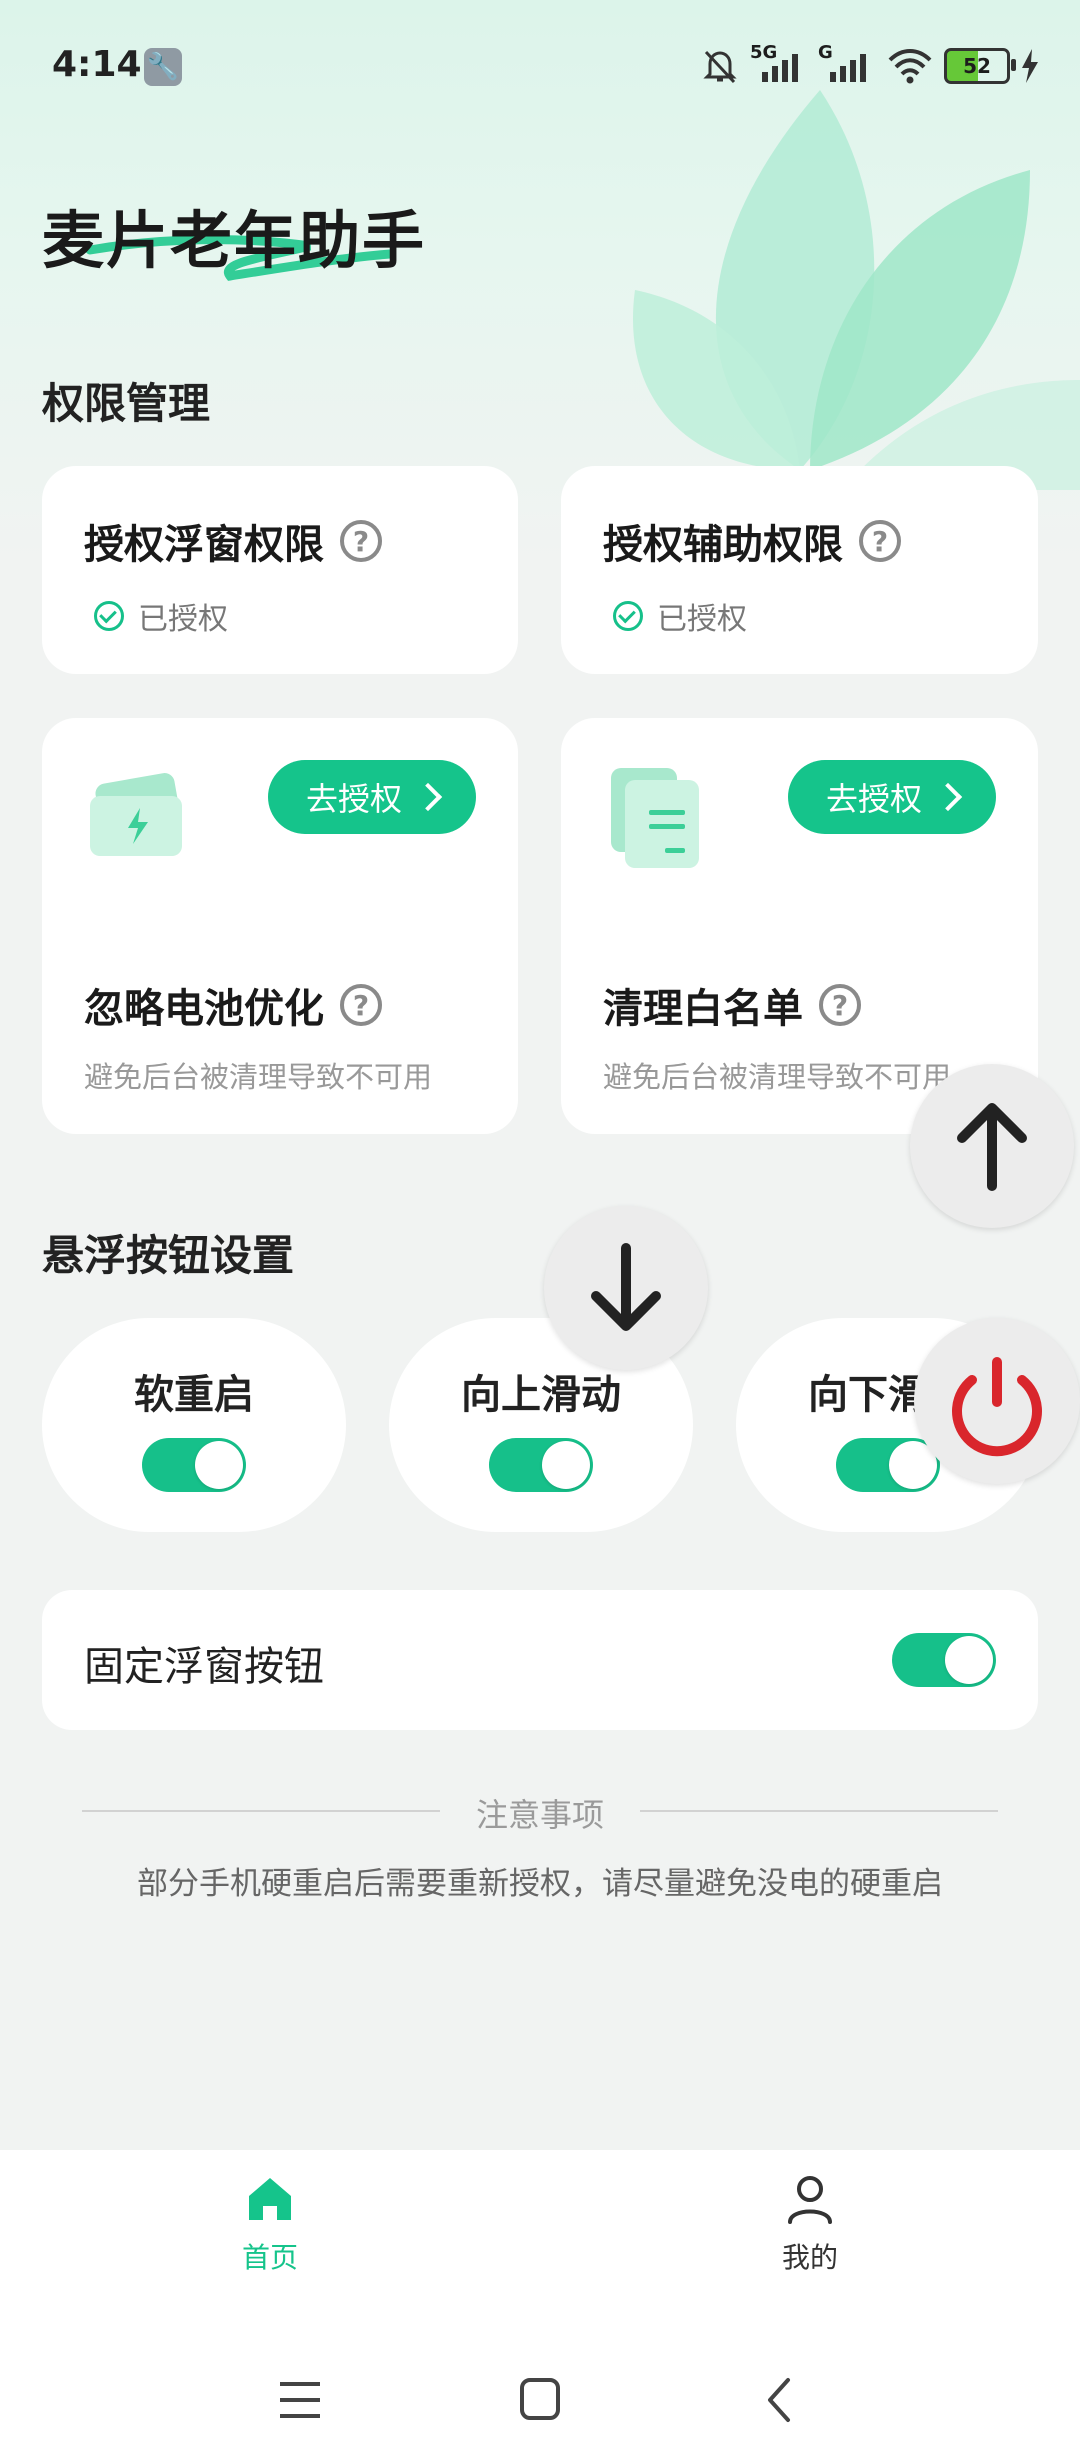  Describe the element at coordinates (540, 1660) in the screenshot. I see `fixed-float-button-setting: 固定浮窗按钮` at that location.